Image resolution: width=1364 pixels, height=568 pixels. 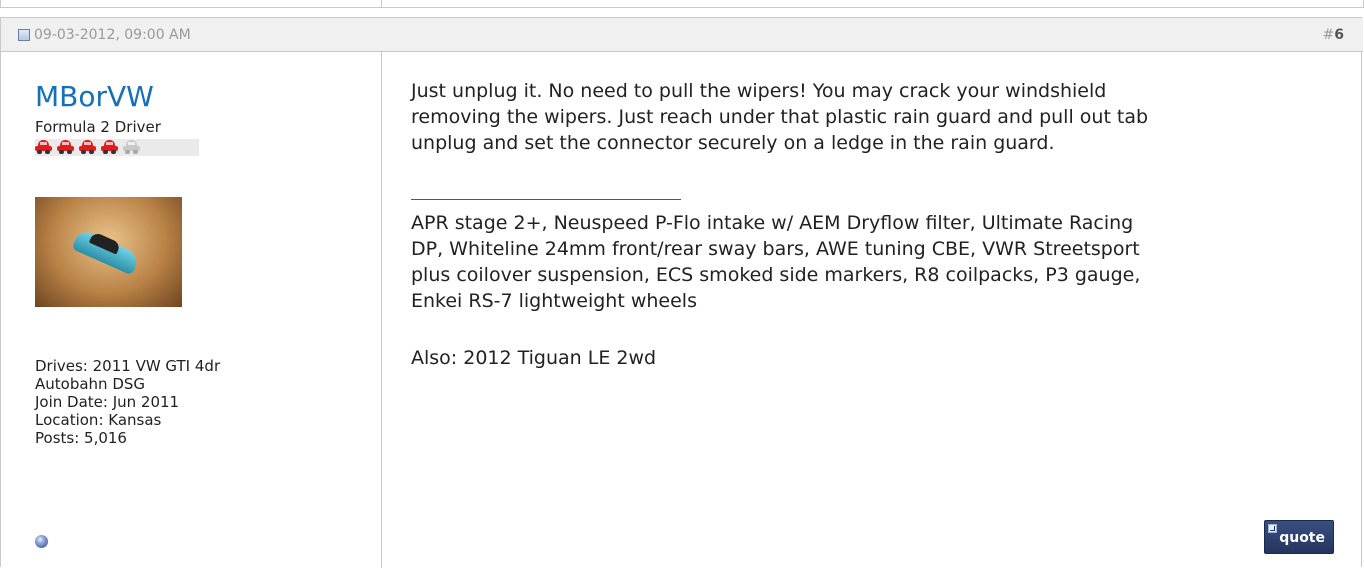 What do you see at coordinates (682, 4) in the screenshot?
I see `previous-post-bottom` at bounding box center [682, 4].